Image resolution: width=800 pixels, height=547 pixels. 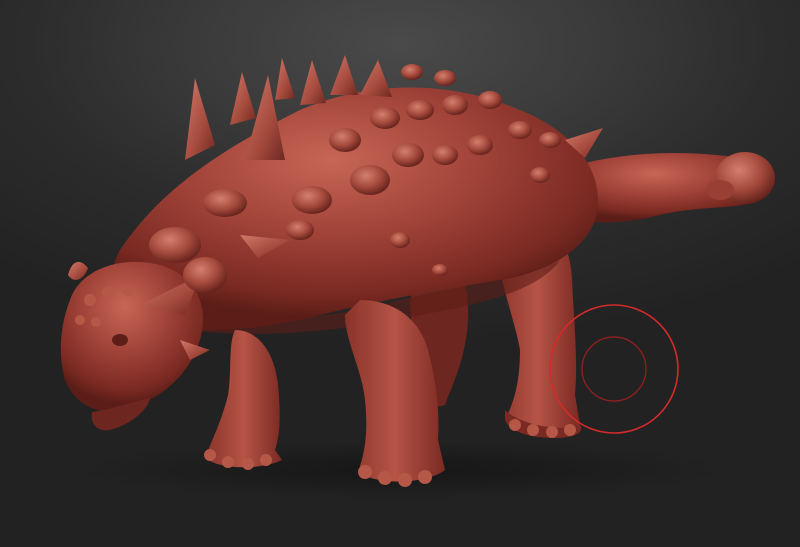 What do you see at coordinates (120, 340) in the screenshot?
I see `eye` at bounding box center [120, 340].